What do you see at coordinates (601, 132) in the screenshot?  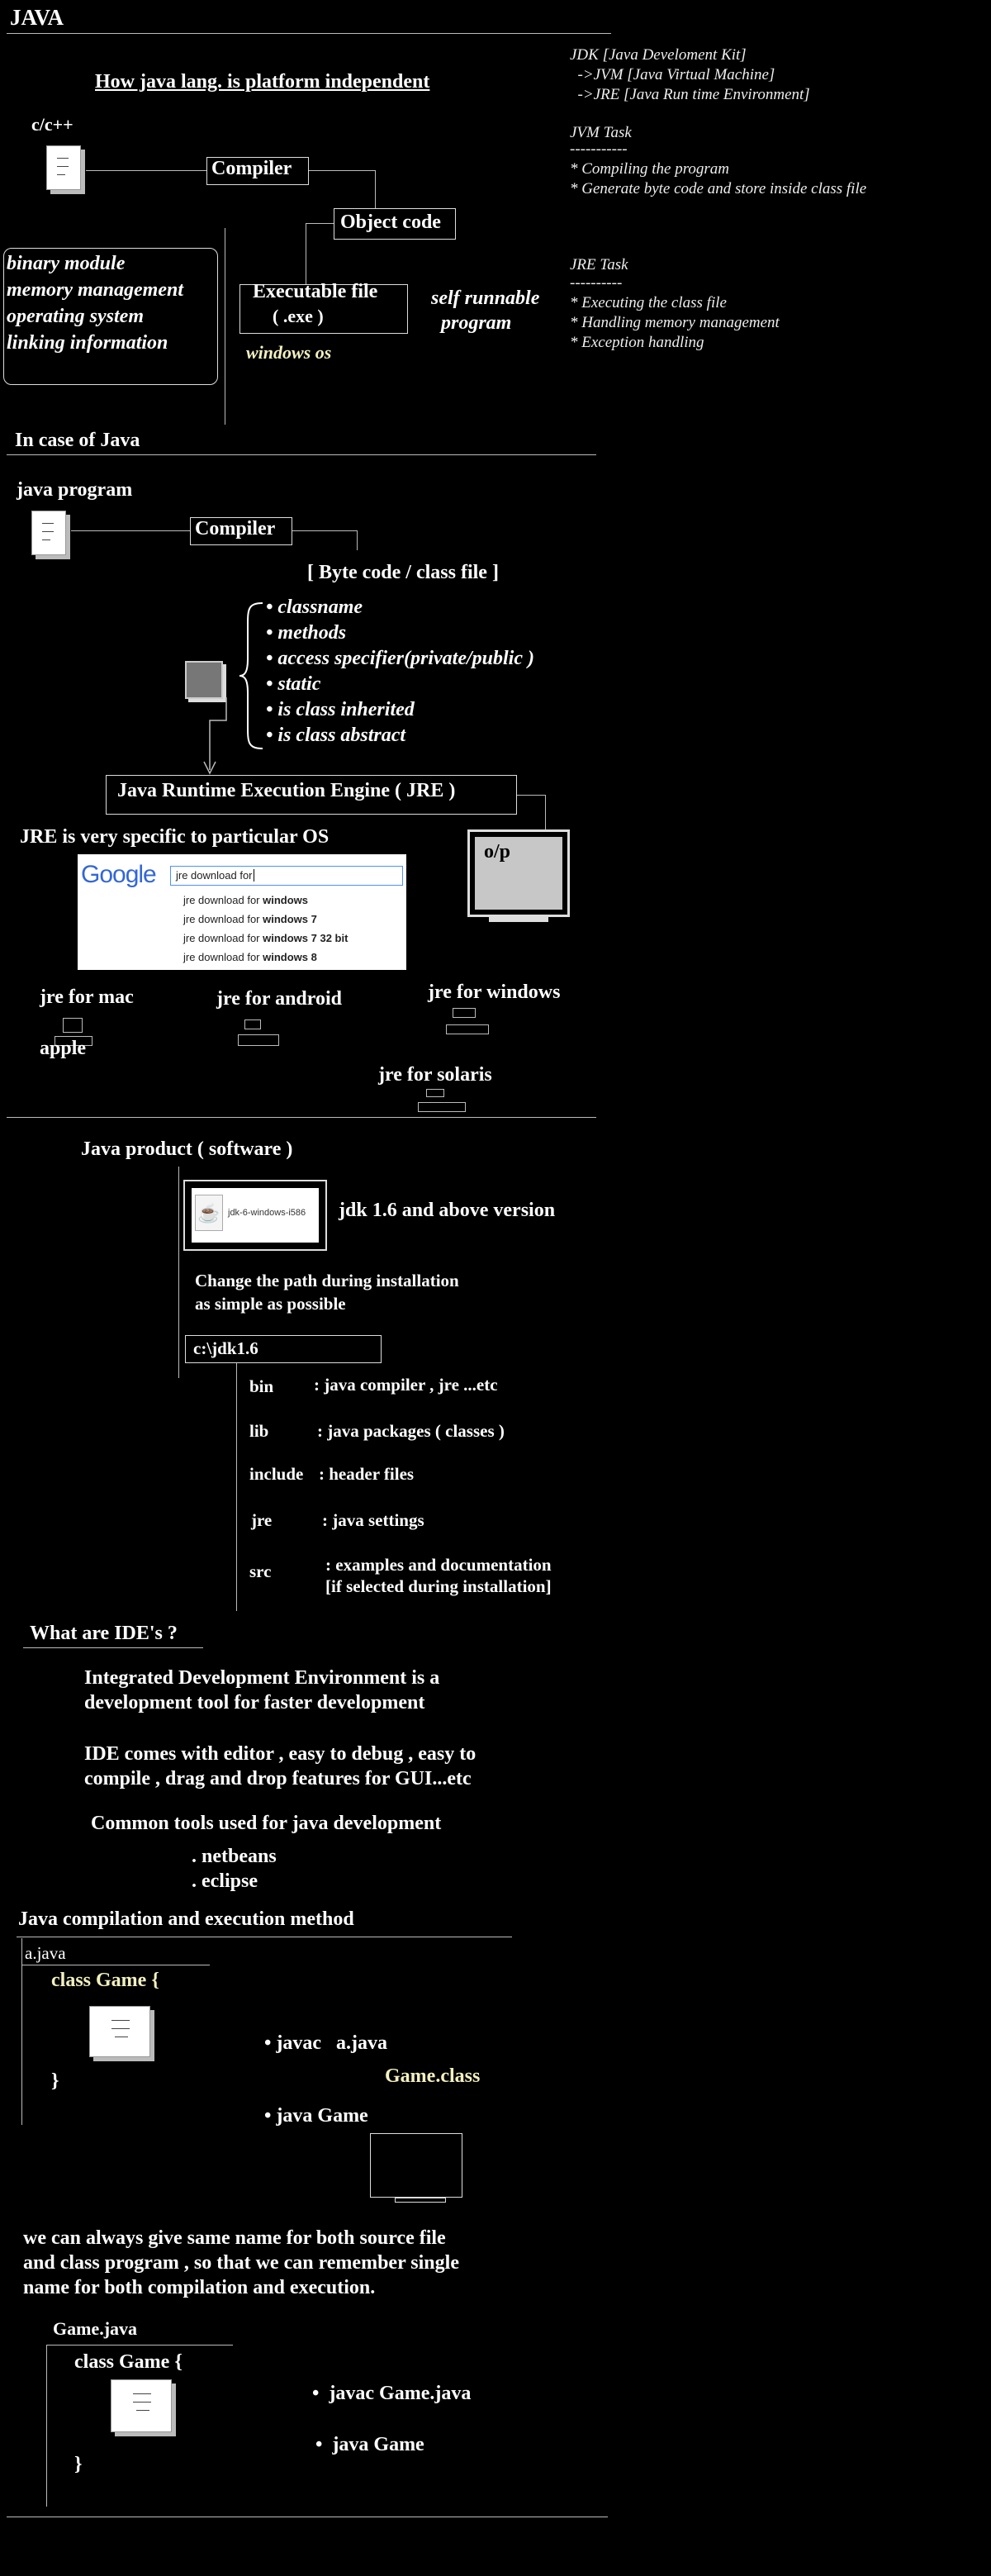 I see `jvm-task-title: JVM Task` at bounding box center [601, 132].